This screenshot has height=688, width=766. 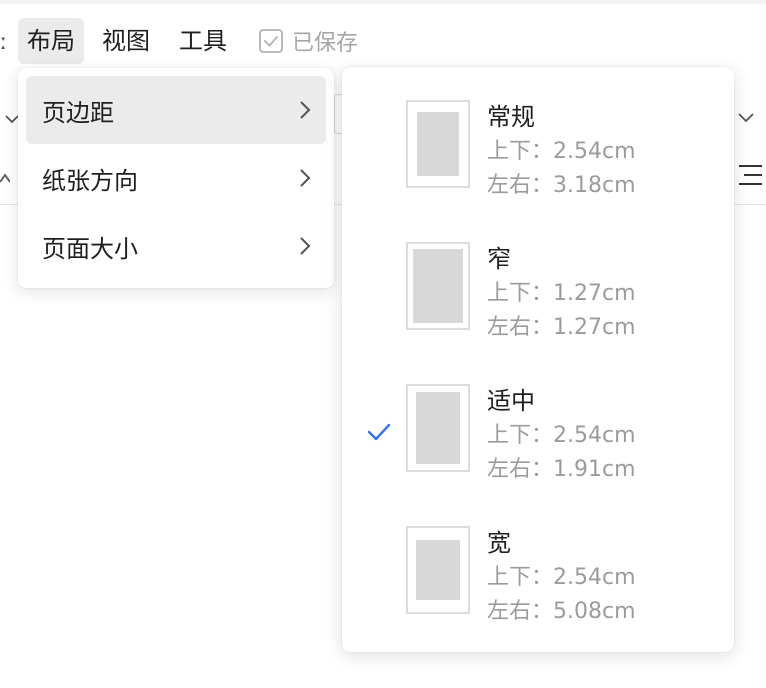 What do you see at coordinates (561, 611) in the screenshot?
I see `margin-left-right: 左右：5.08cm` at bounding box center [561, 611].